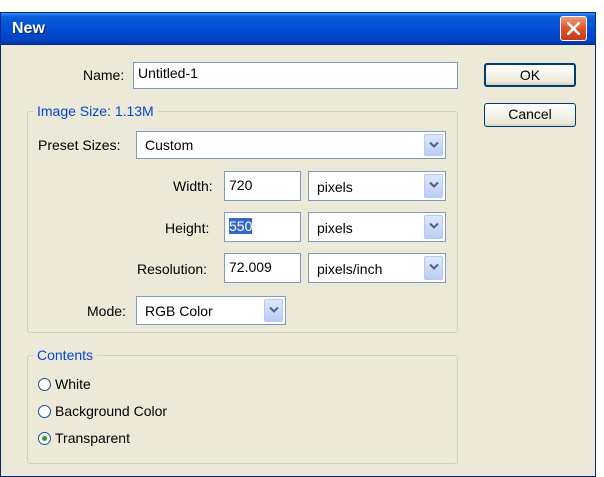 Image resolution: width=604 pixels, height=477 pixels. I want to click on height-value-selected: 550, so click(241, 226).